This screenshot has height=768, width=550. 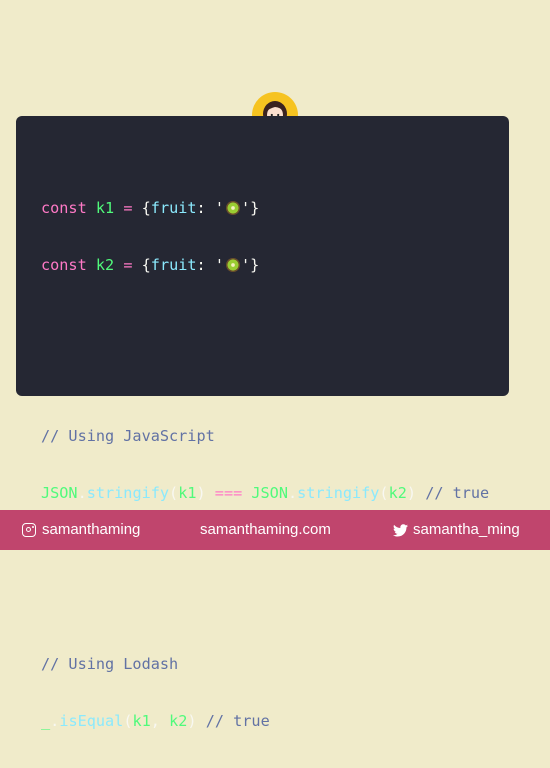 I want to click on variable: k2, so click(x=105, y=265).